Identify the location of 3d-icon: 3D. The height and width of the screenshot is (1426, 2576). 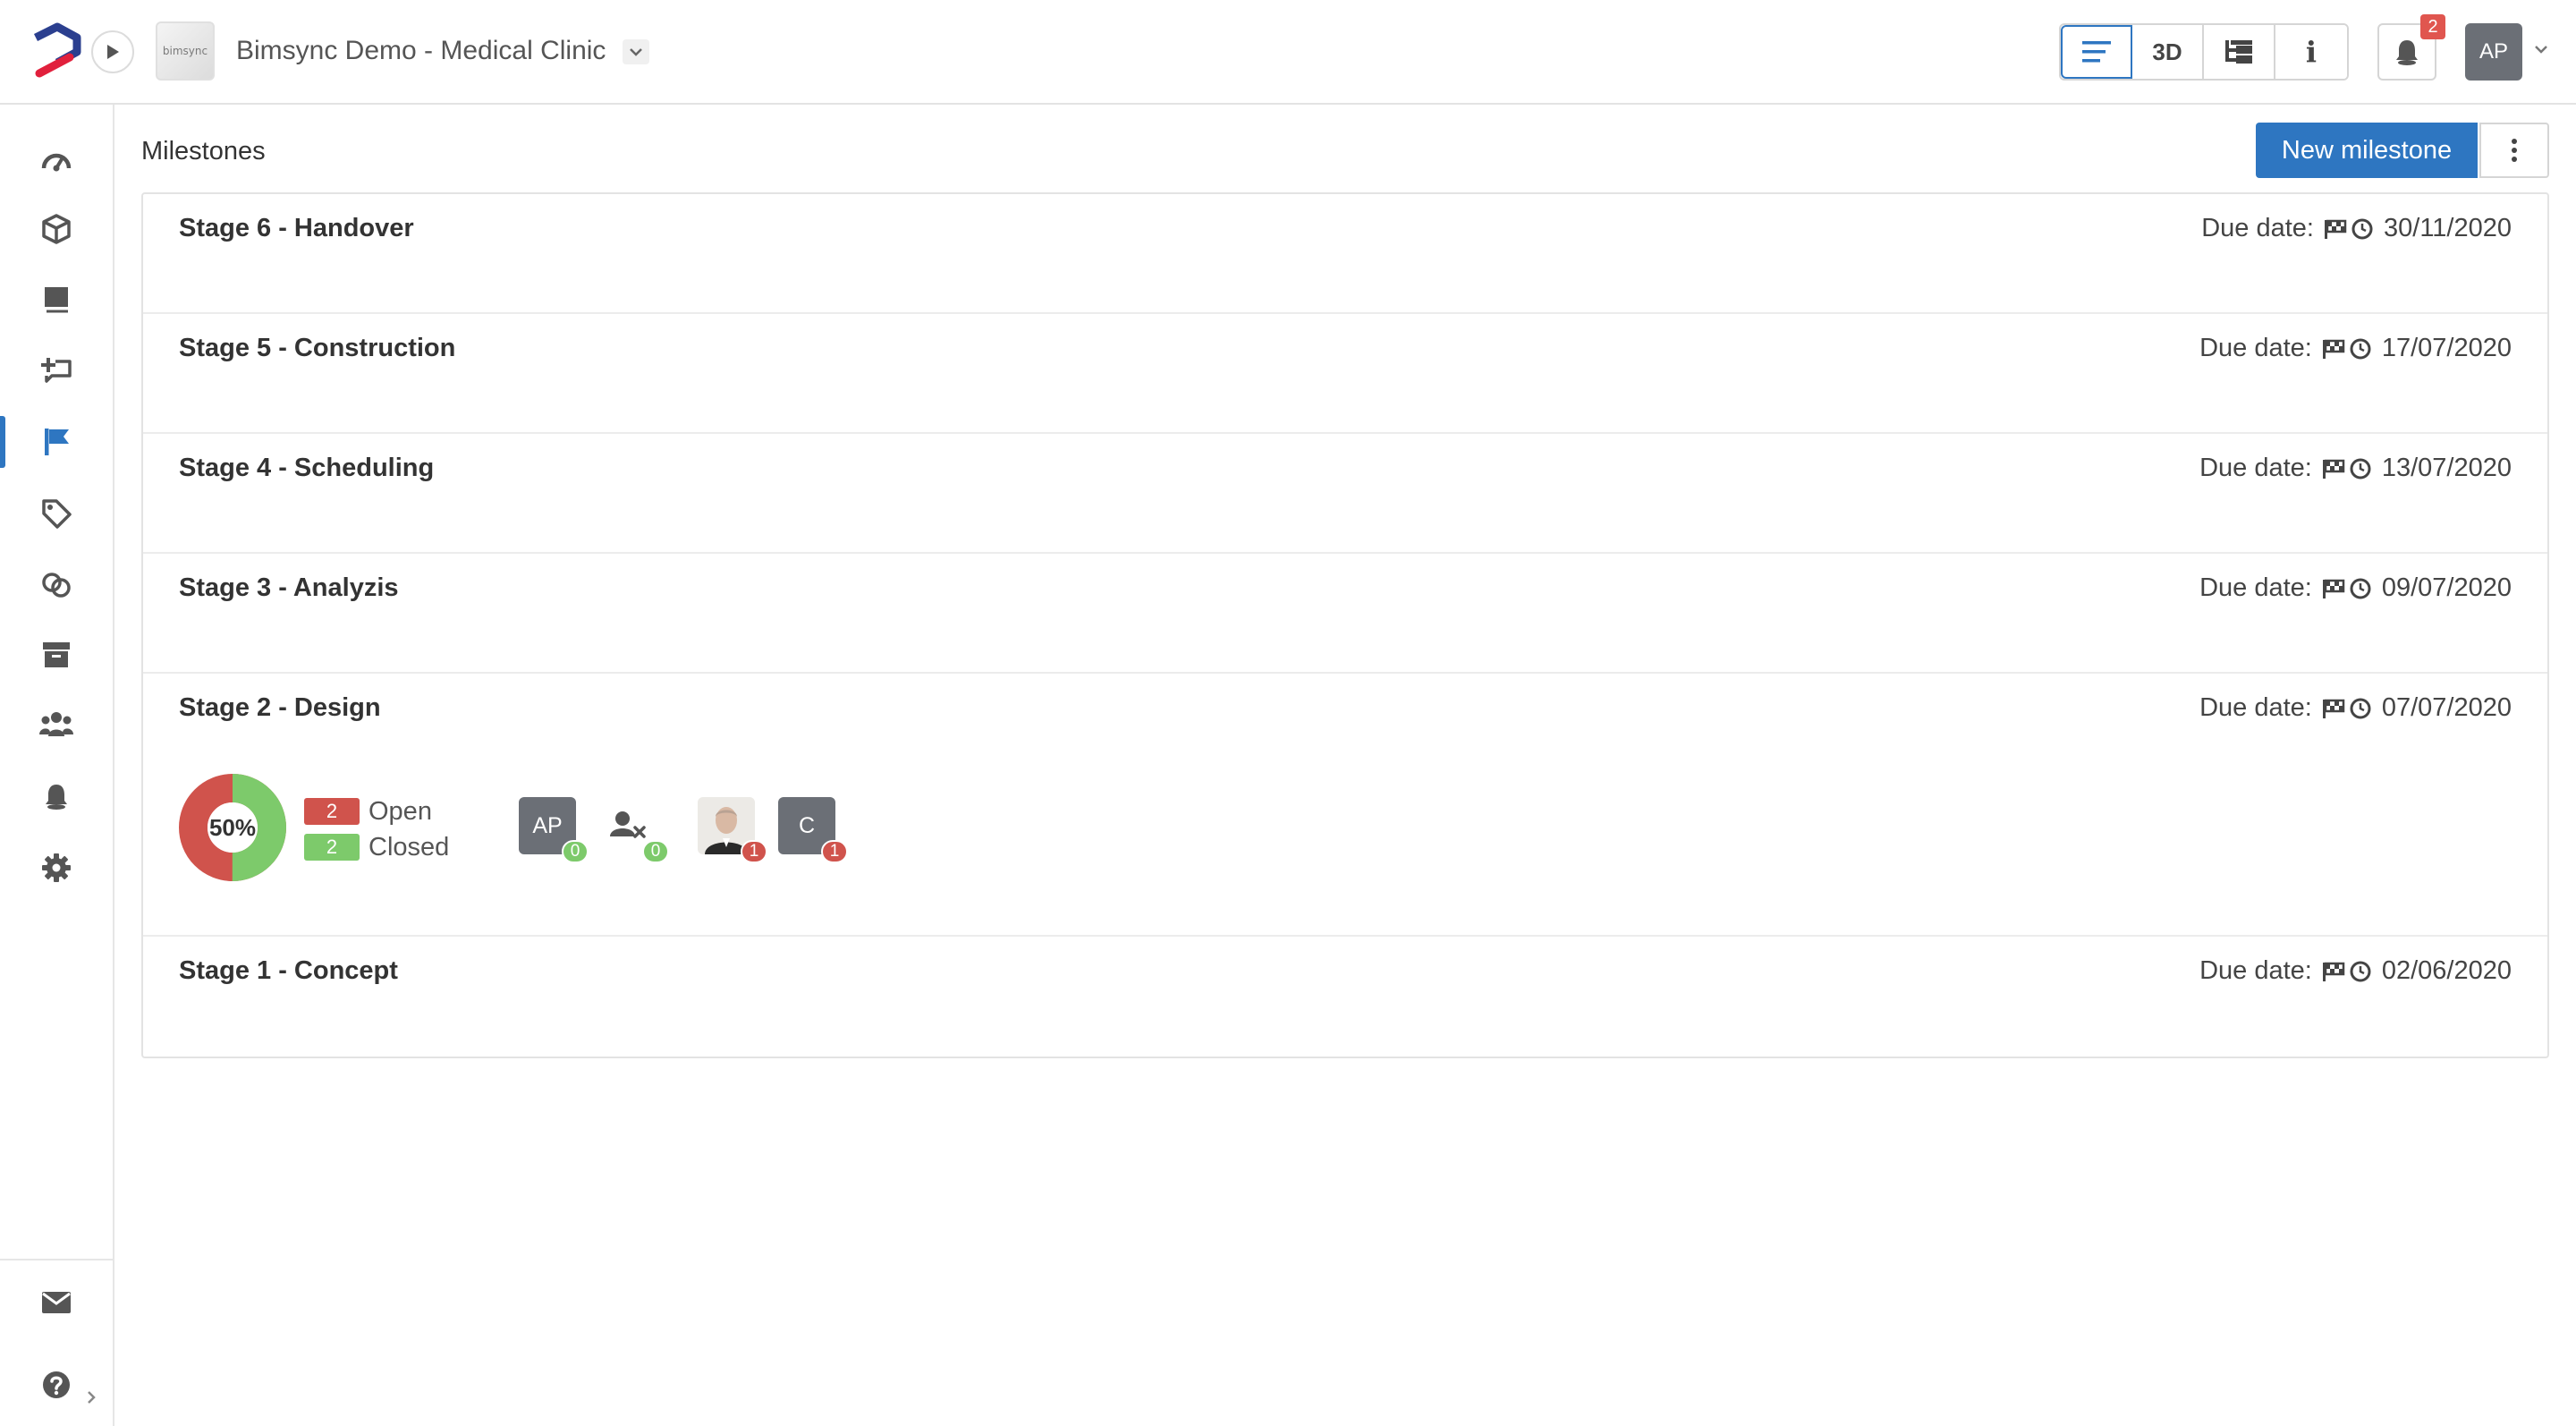
(2167, 52).